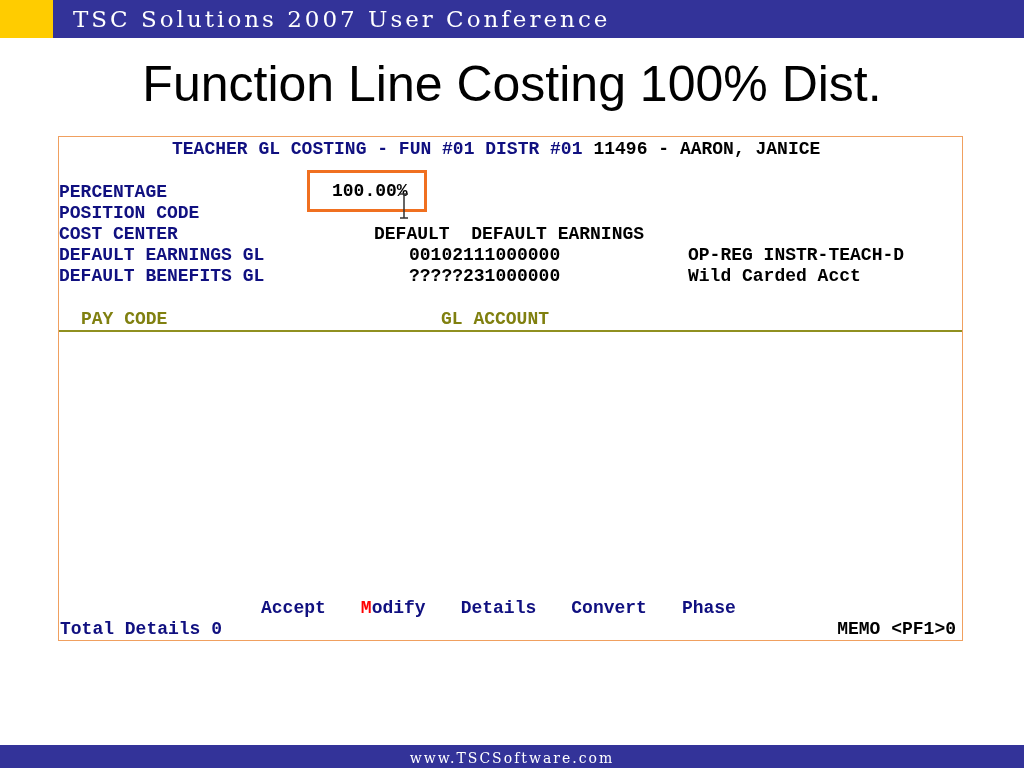  What do you see at coordinates (512, 758) in the screenshot?
I see `website-url: www.TSCSoftware.com` at bounding box center [512, 758].